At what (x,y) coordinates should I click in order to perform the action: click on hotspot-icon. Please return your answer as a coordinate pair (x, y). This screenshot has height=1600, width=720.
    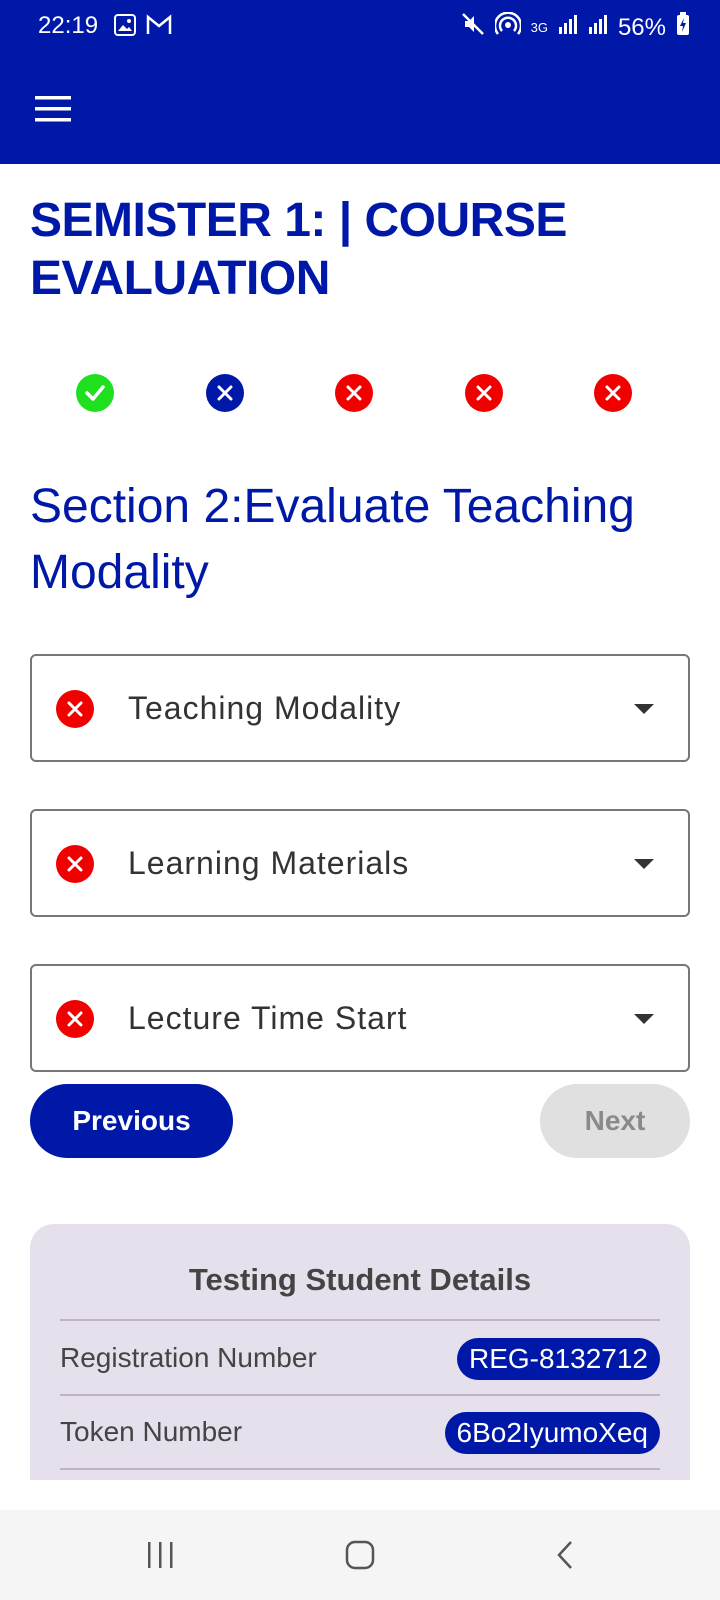
    Looking at the image, I should click on (507, 27).